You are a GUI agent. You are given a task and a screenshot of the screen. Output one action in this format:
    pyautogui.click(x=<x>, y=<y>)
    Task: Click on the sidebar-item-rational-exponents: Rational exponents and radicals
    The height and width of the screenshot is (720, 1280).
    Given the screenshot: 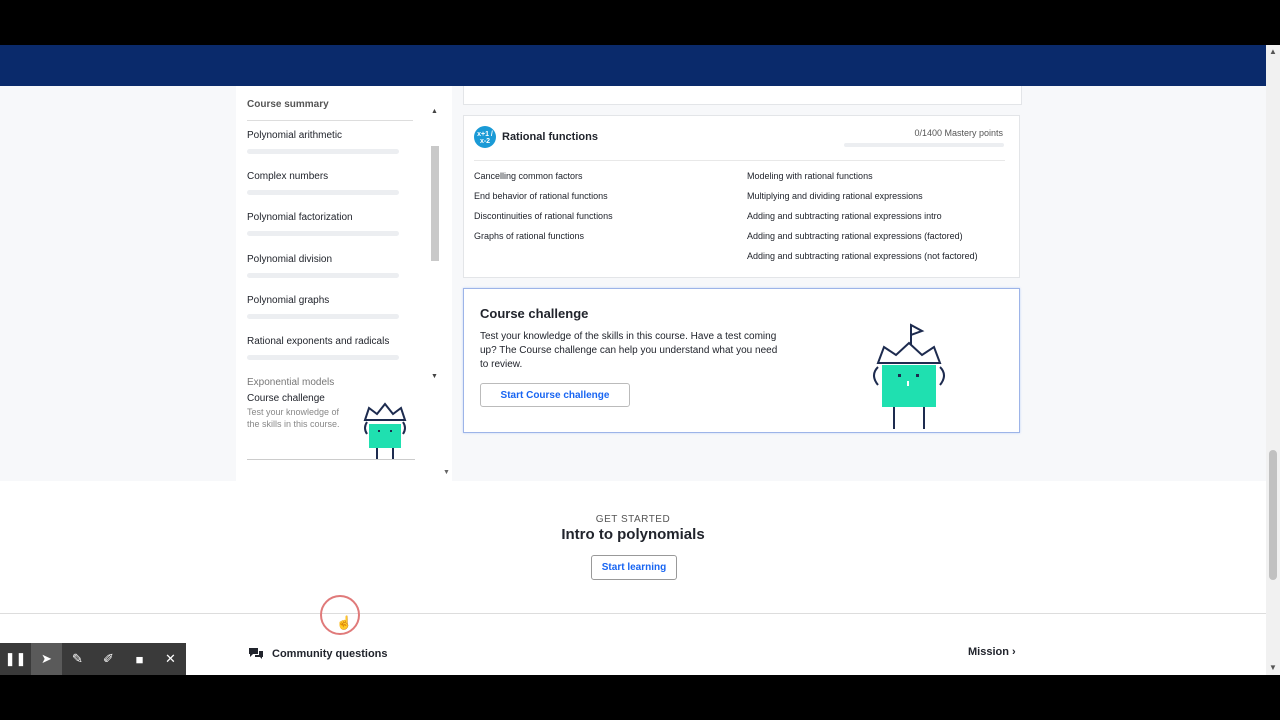 What is the action you would take?
    pyautogui.click(x=332, y=348)
    